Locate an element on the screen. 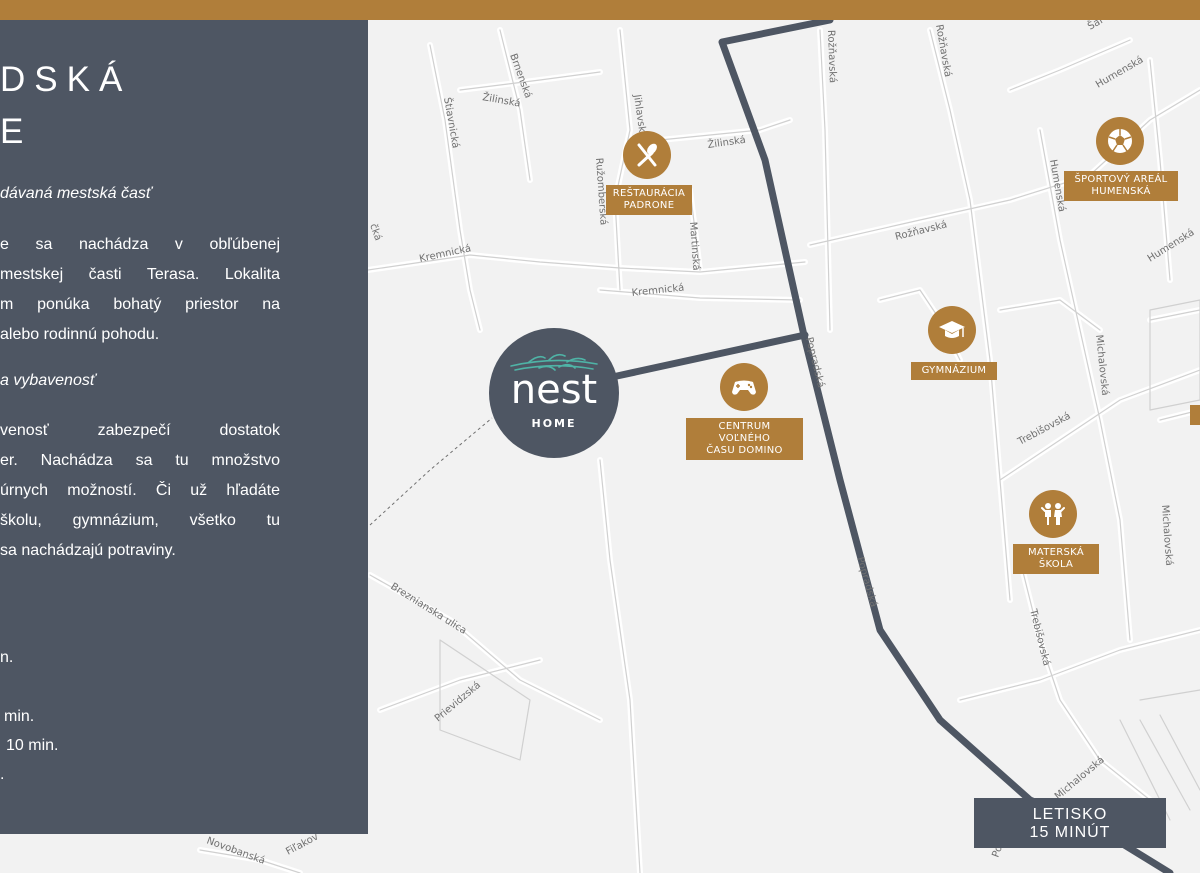 The width and height of the screenshot is (1200, 873). para1-line: m ponúka bohatý priestor na is located at coordinates (140, 304).